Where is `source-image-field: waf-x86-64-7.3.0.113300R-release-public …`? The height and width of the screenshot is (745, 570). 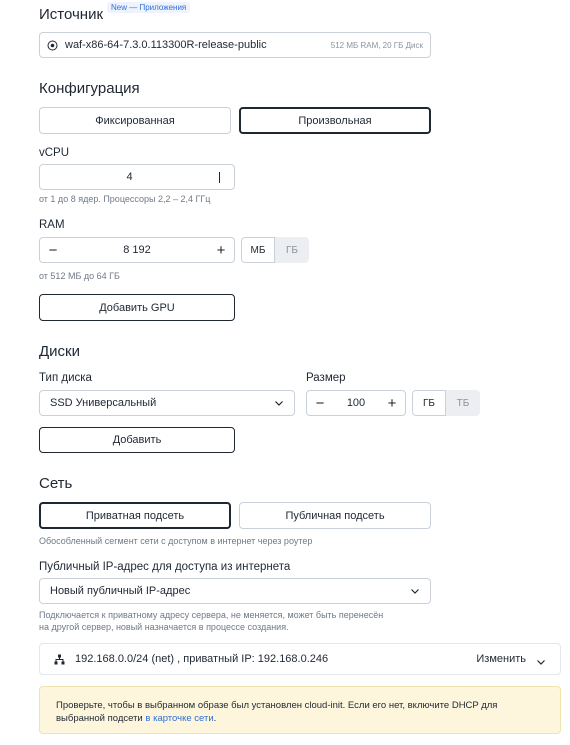 source-image-field: waf-x86-64-7.3.0.113300R-release-public … is located at coordinates (235, 45).